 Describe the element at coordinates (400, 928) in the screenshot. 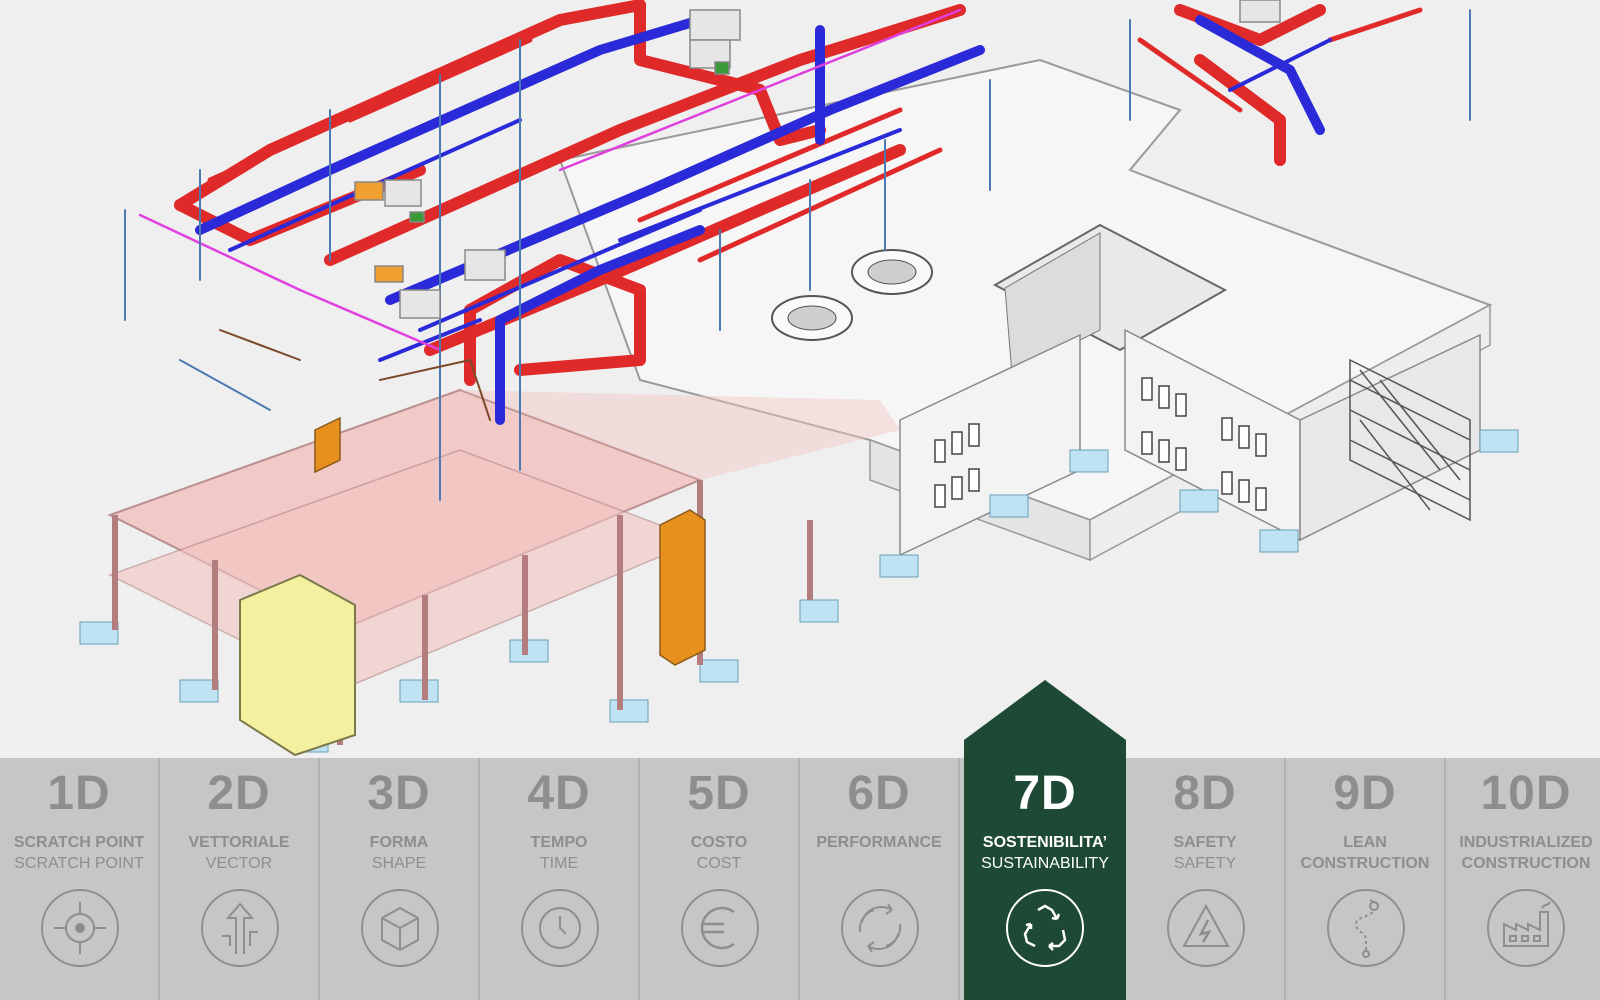

I see `cube-icon` at that location.